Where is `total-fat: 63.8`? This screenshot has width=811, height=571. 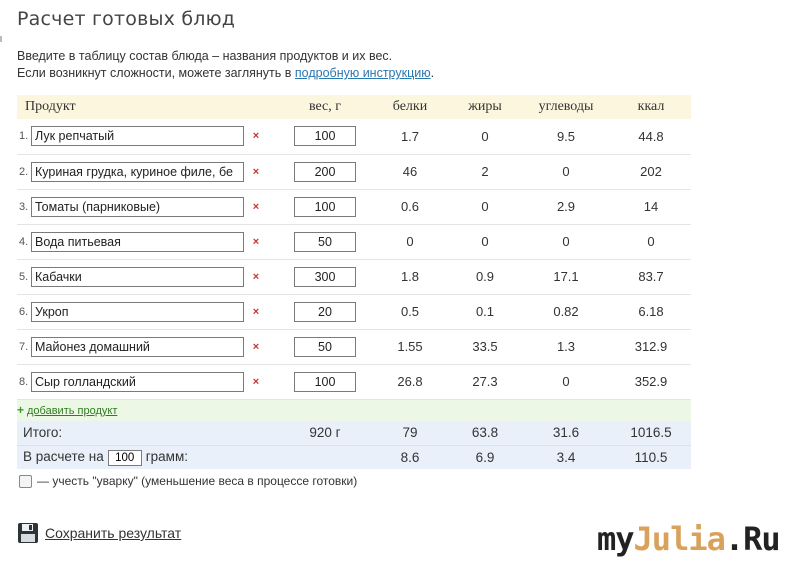
total-fat: 63.8 is located at coordinates (485, 433).